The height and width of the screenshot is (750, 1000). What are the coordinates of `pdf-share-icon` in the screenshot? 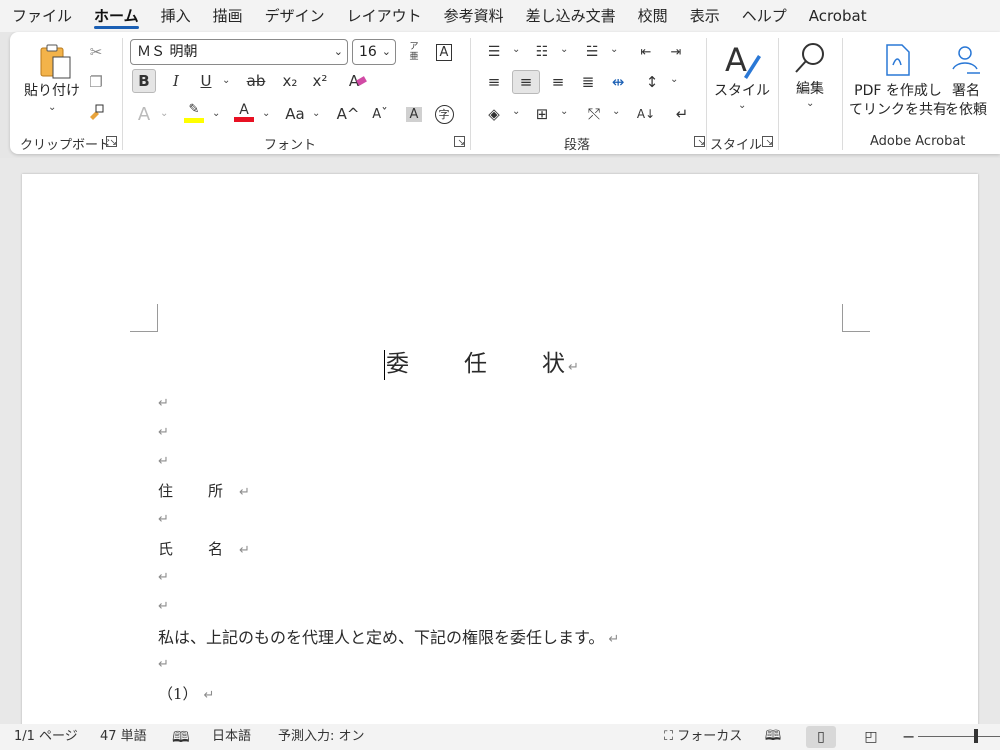 It's located at (897, 60).